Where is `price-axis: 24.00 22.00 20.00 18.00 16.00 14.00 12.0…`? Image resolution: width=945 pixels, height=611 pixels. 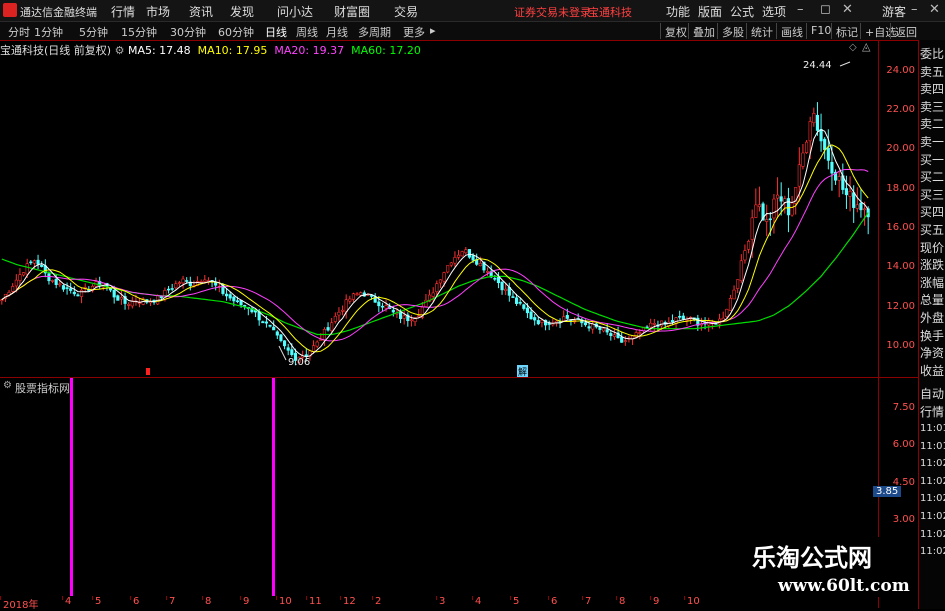 price-axis: 24.00 22.00 20.00 18.00 16.00 14.00 12.0… is located at coordinates (896, 324).